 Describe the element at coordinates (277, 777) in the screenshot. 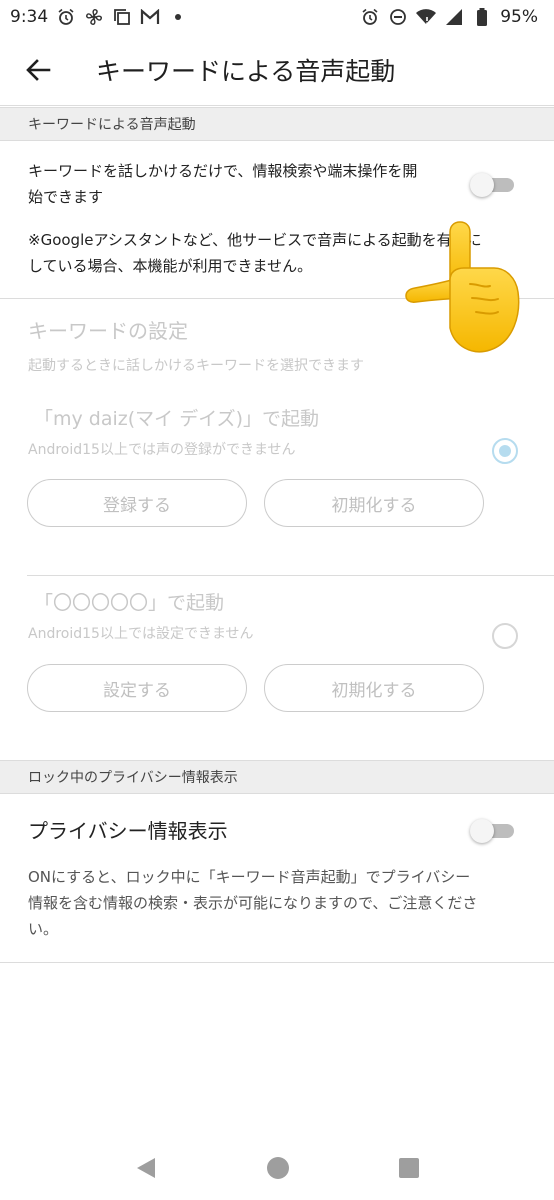

I see `section-header-privacy: ロック中のプライバシー情報表示` at that location.